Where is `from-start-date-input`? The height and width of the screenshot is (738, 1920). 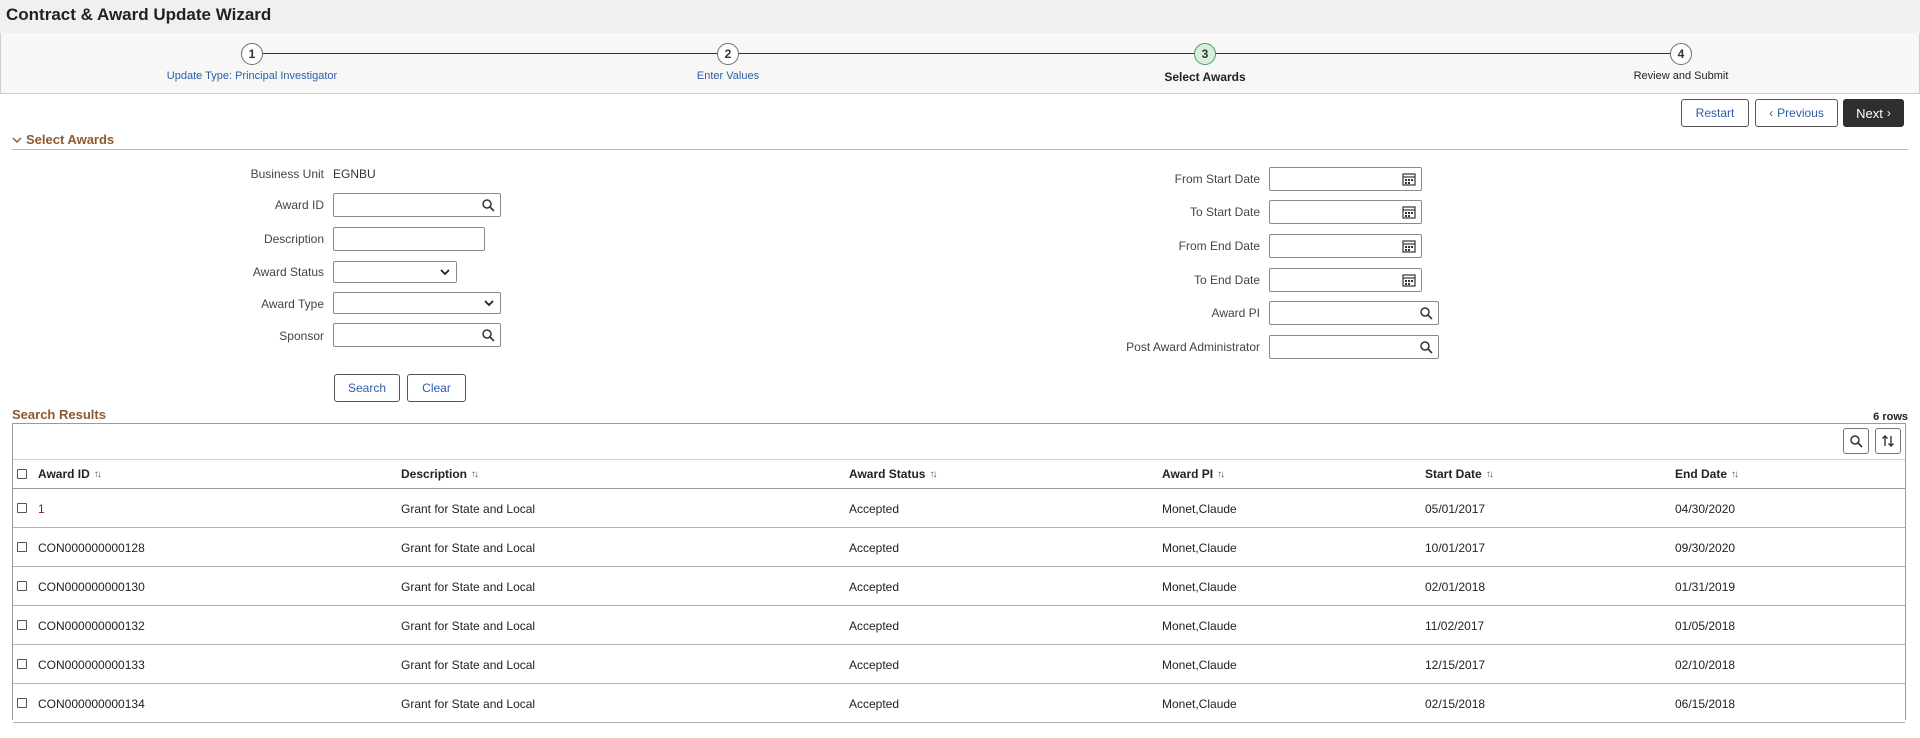 from-start-date-input is located at coordinates (1345, 179).